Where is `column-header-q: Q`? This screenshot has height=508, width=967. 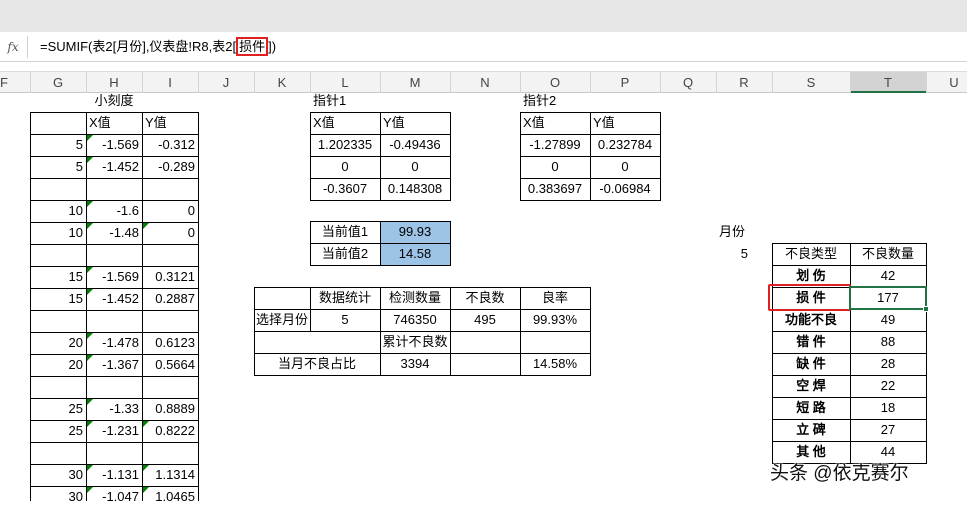 column-header-q: Q is located at coordinates (688, 82).